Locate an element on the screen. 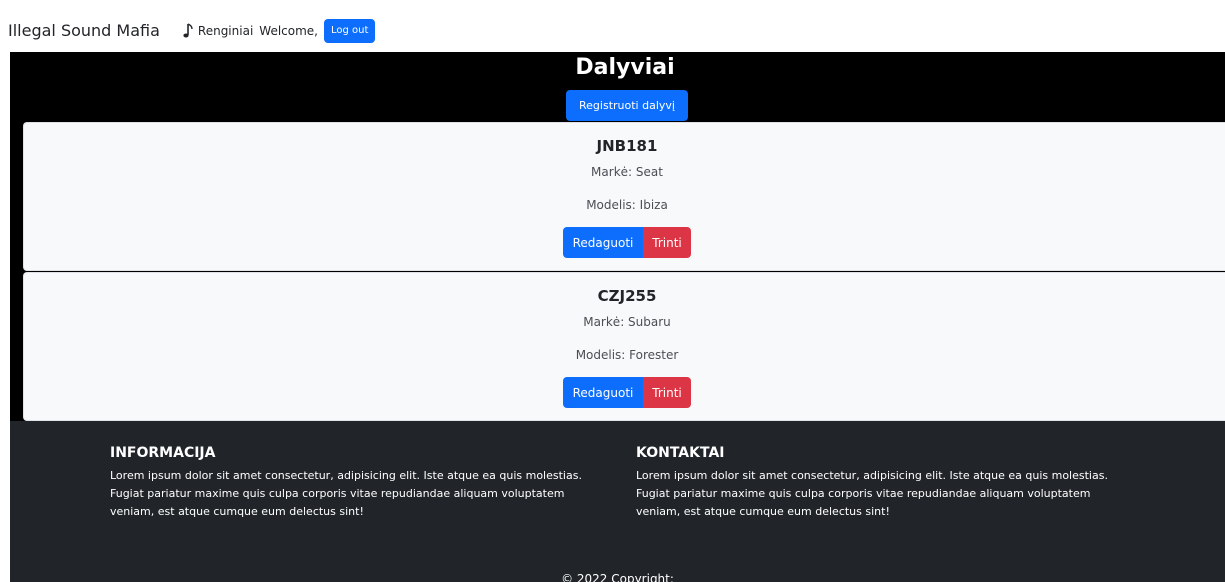 The image size is (1225, 582). music-note-icon is located at coordinates (188, 30).